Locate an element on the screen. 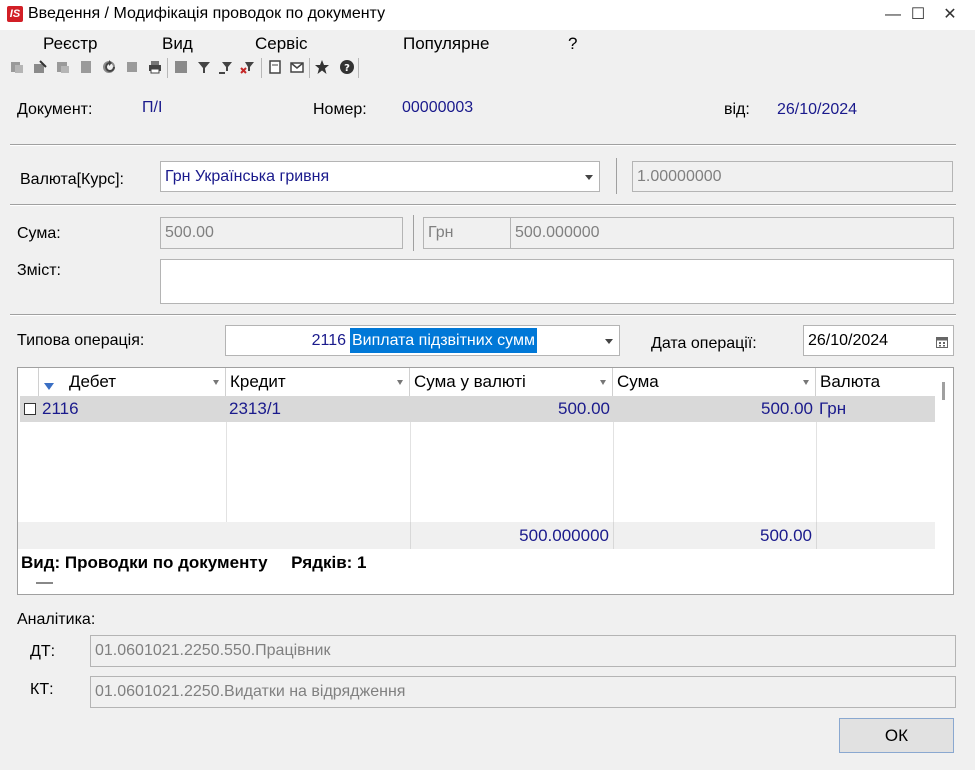 Image resolution: width=975 pixels, height=770 pixels. help-icon: ? is located at coordinates (347, 67).